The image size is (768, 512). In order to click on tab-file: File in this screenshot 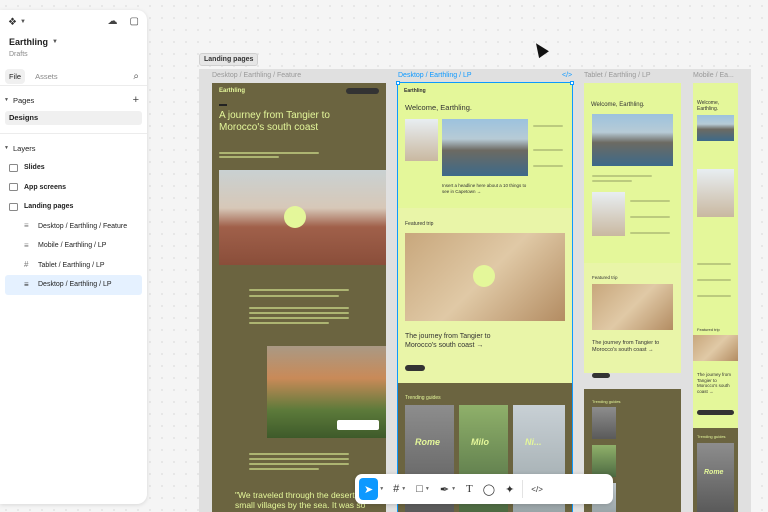, I will do `click(15, 76)`.